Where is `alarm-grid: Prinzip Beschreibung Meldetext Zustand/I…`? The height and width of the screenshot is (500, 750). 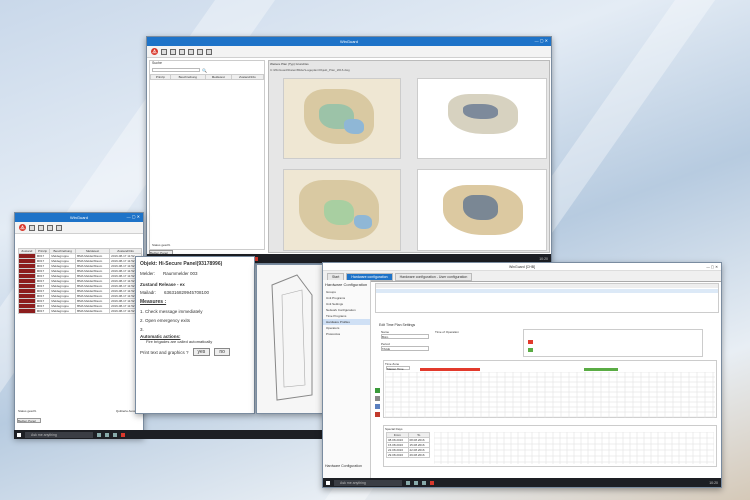
alarm-grid: Prinzip Beschreibung Meldetext Zustand/I… is located at coordinates (207, 77).